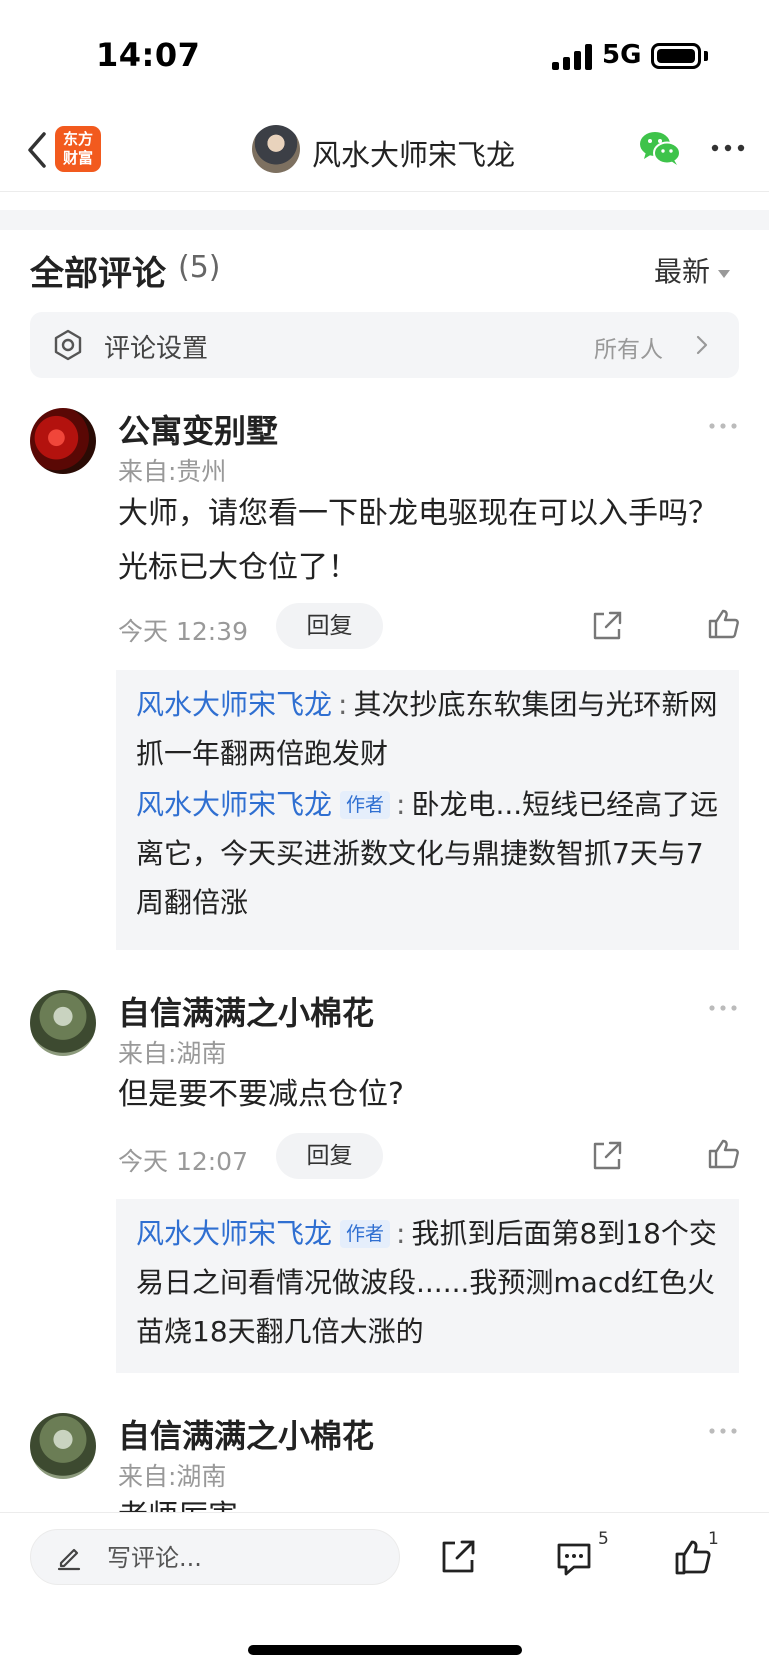  I want to click on comment-input, so click(242, 1558).